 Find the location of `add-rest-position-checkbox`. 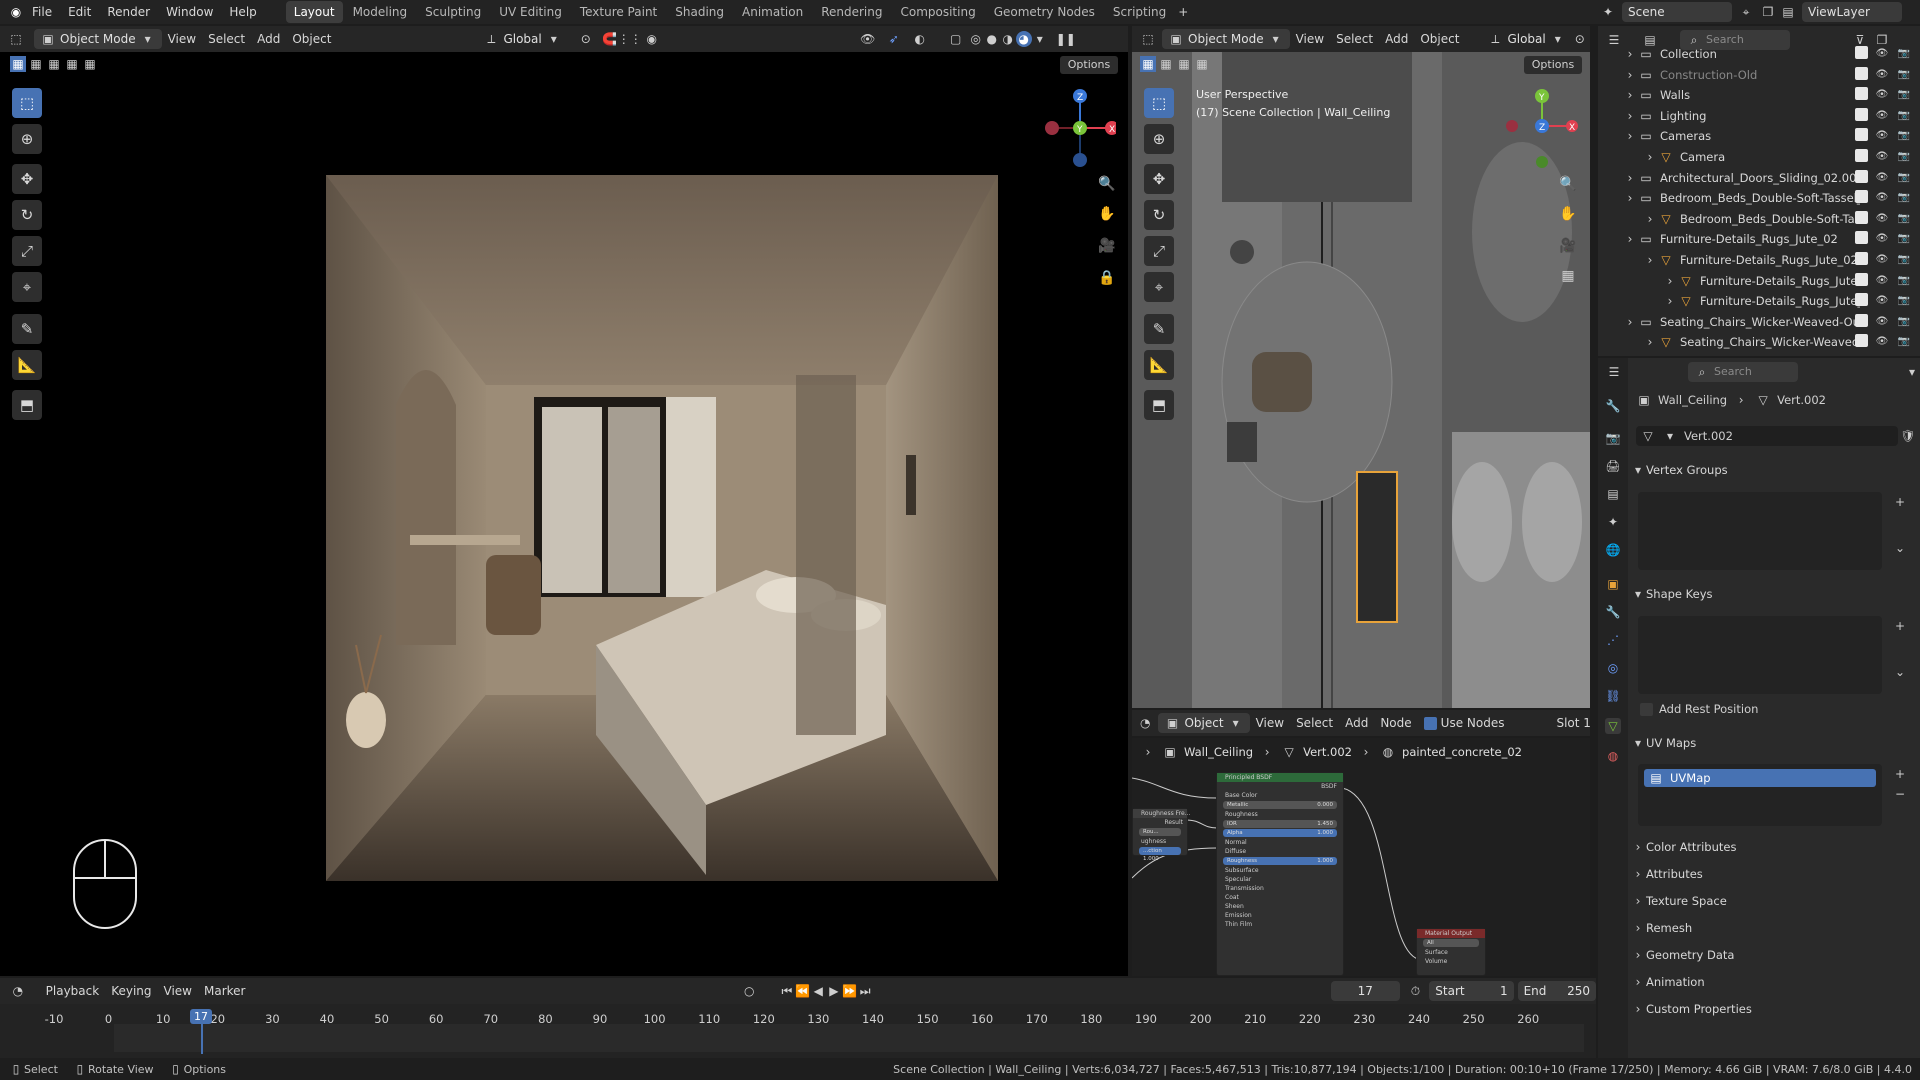

add-rest-position-checkbox is located at coordinates (1646, 709).